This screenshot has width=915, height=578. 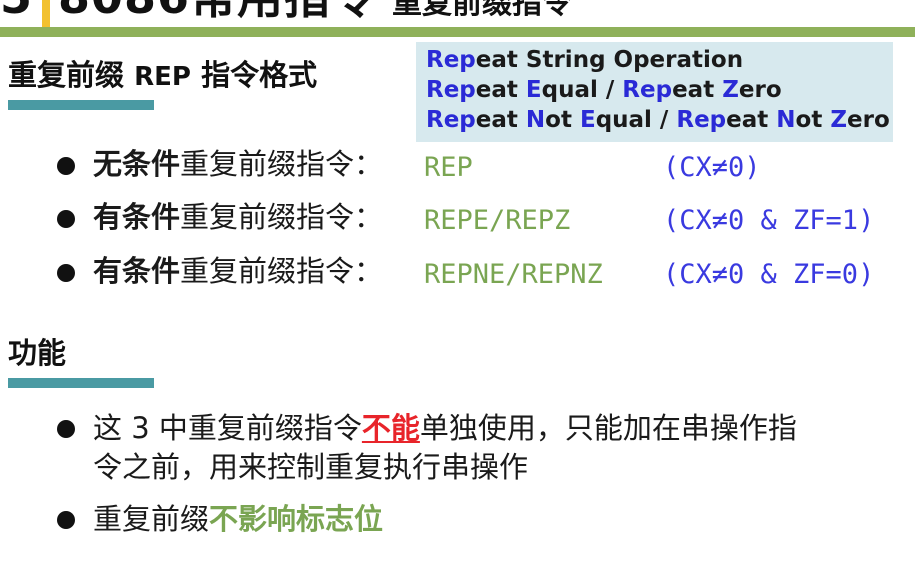 I want to click on emphasis-no-flags: 不影响标志位, so click(x=296, y=519).